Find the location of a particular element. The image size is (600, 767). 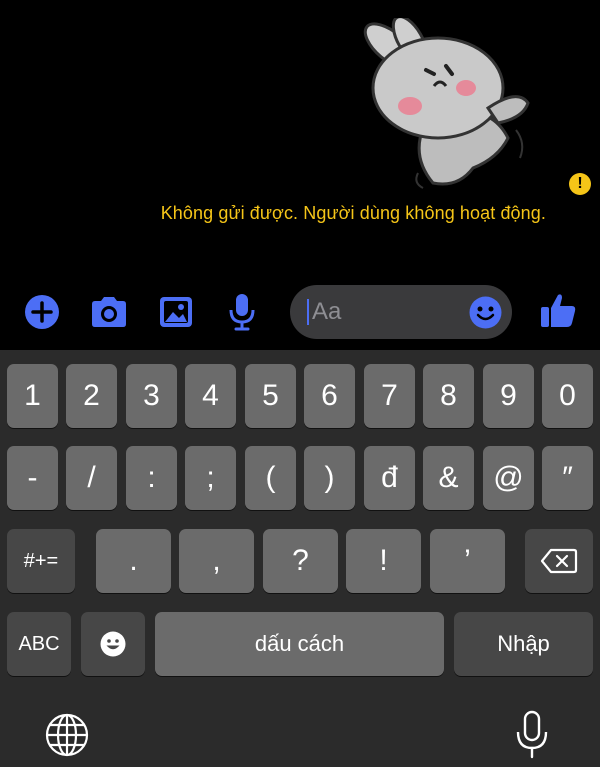

key-2: 2 is located at coordinates (91, 396).